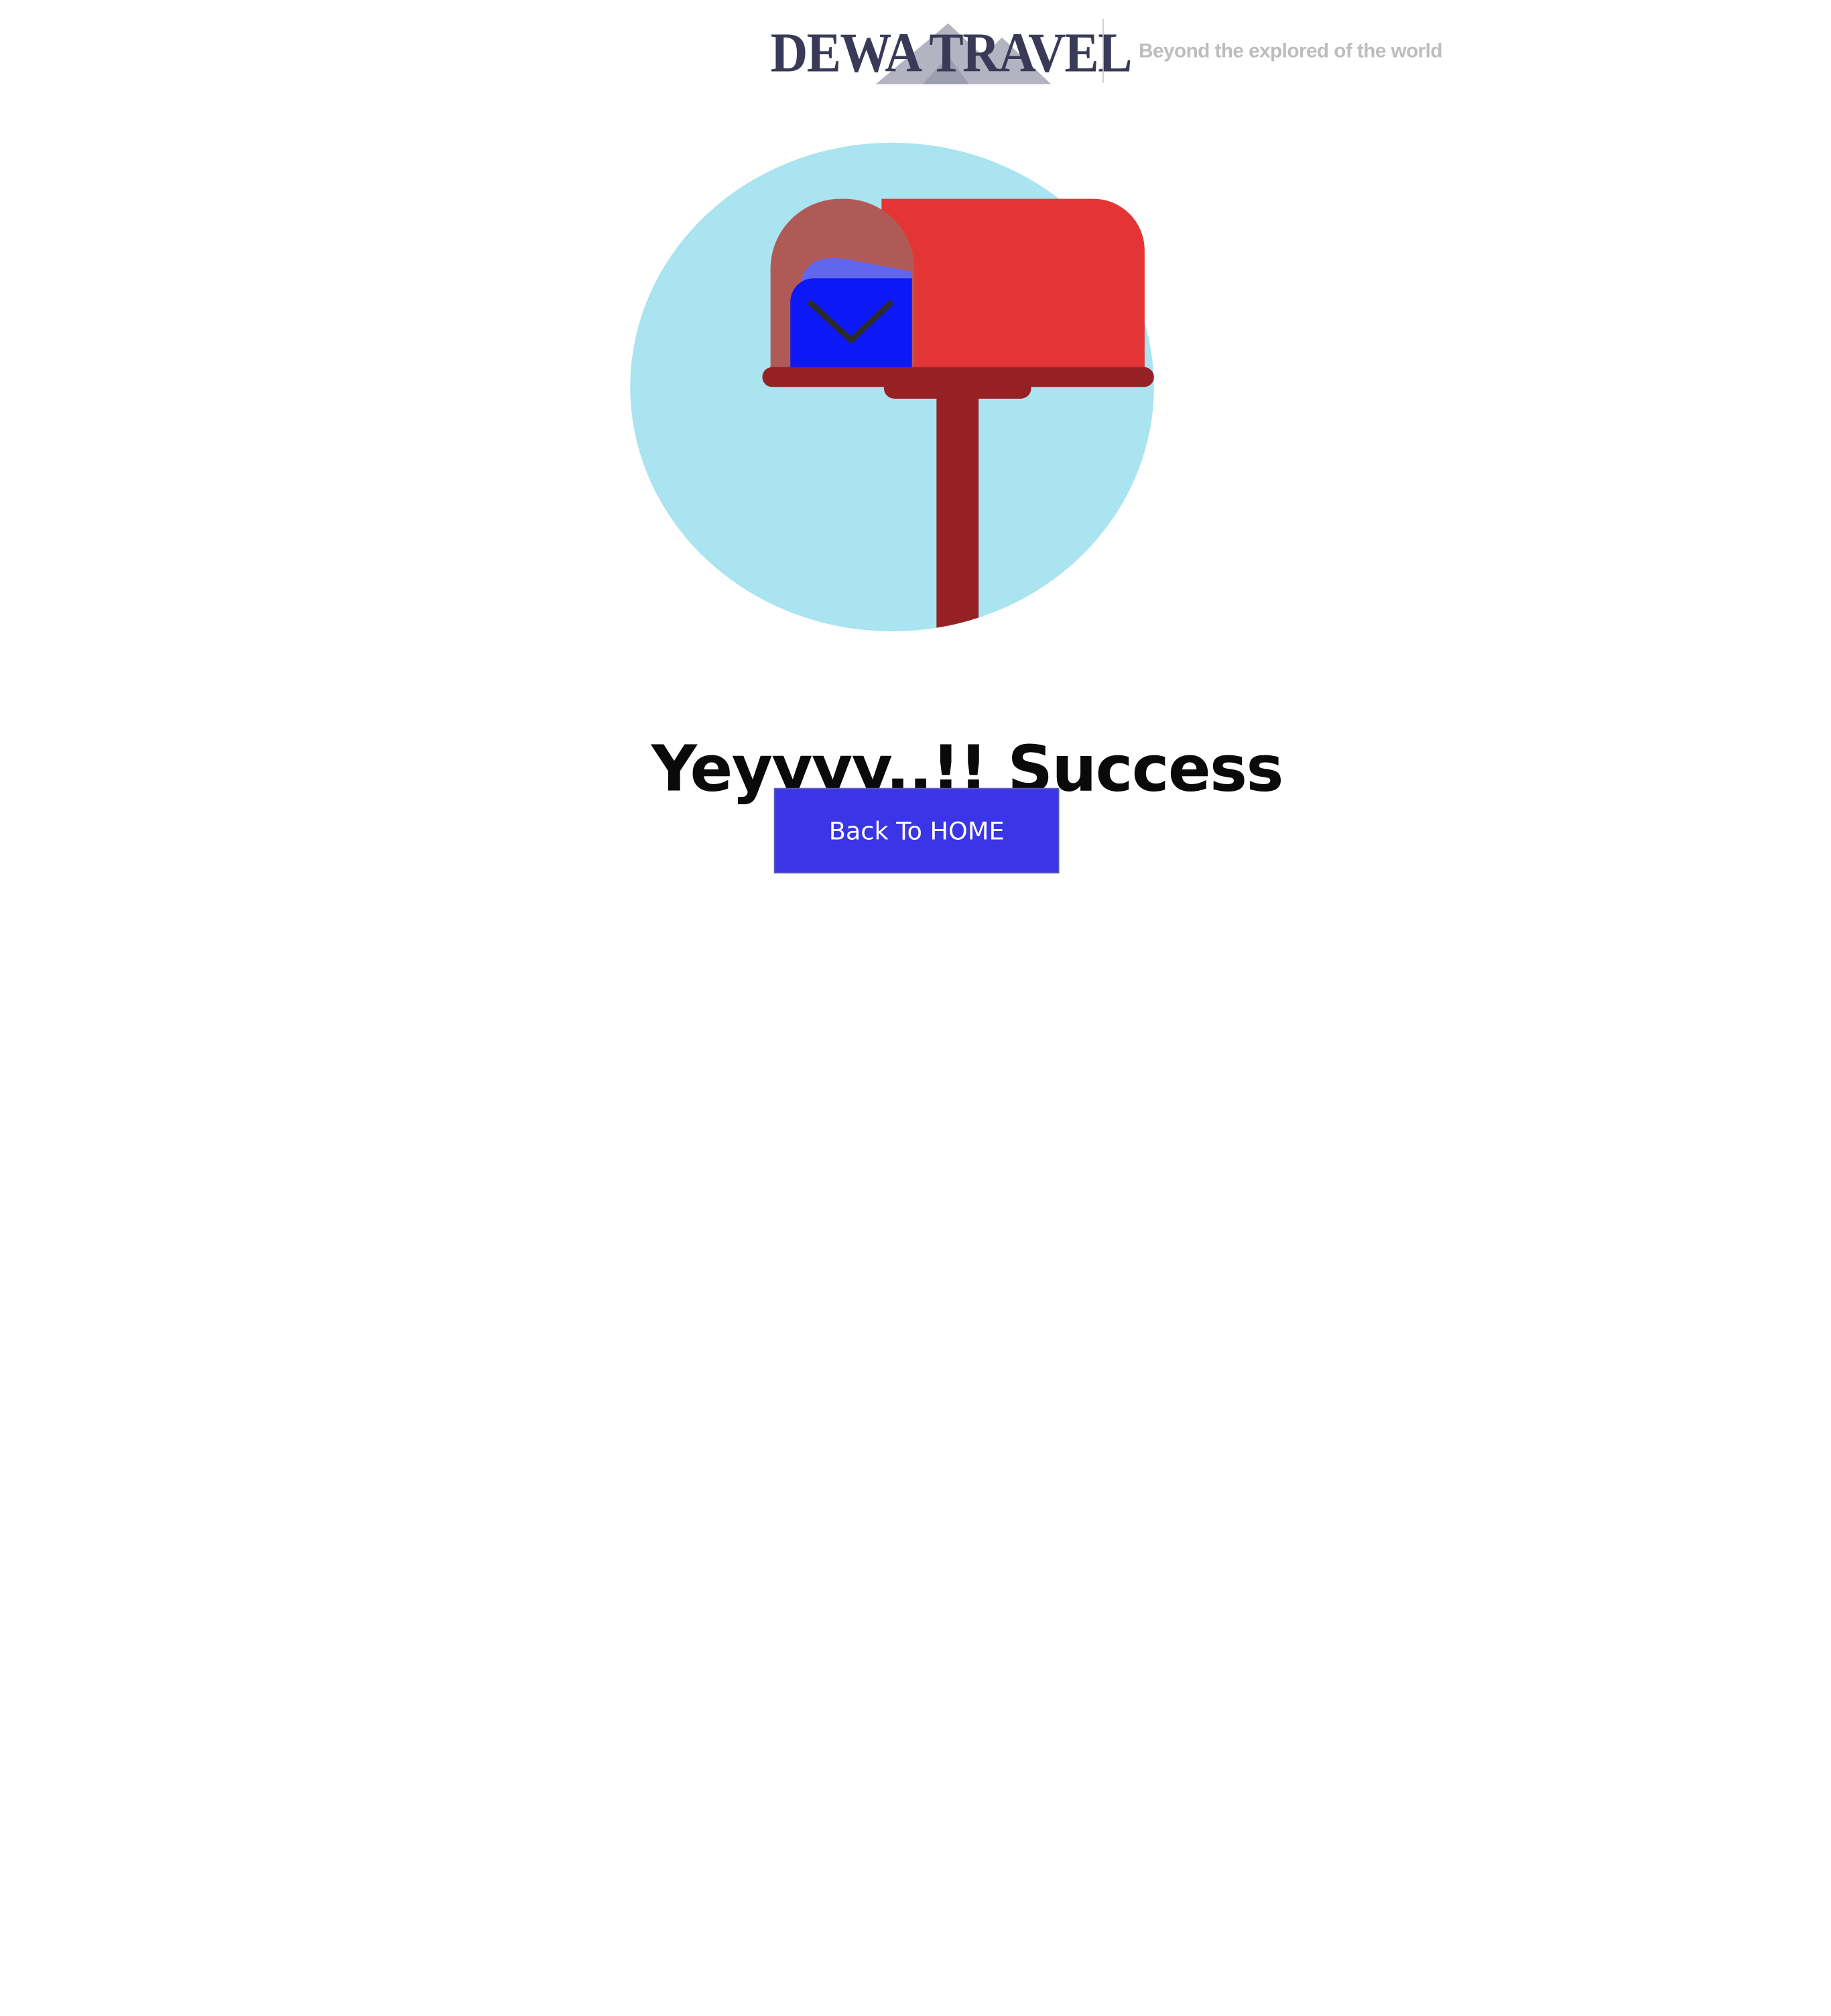 The width and height of the screenshot is (1831, 2016). What do you see at coordinates (1291, 51) in the screenshot?
I see `tagline: Beyond the explored of the world` at bounding box center [1291, 51].